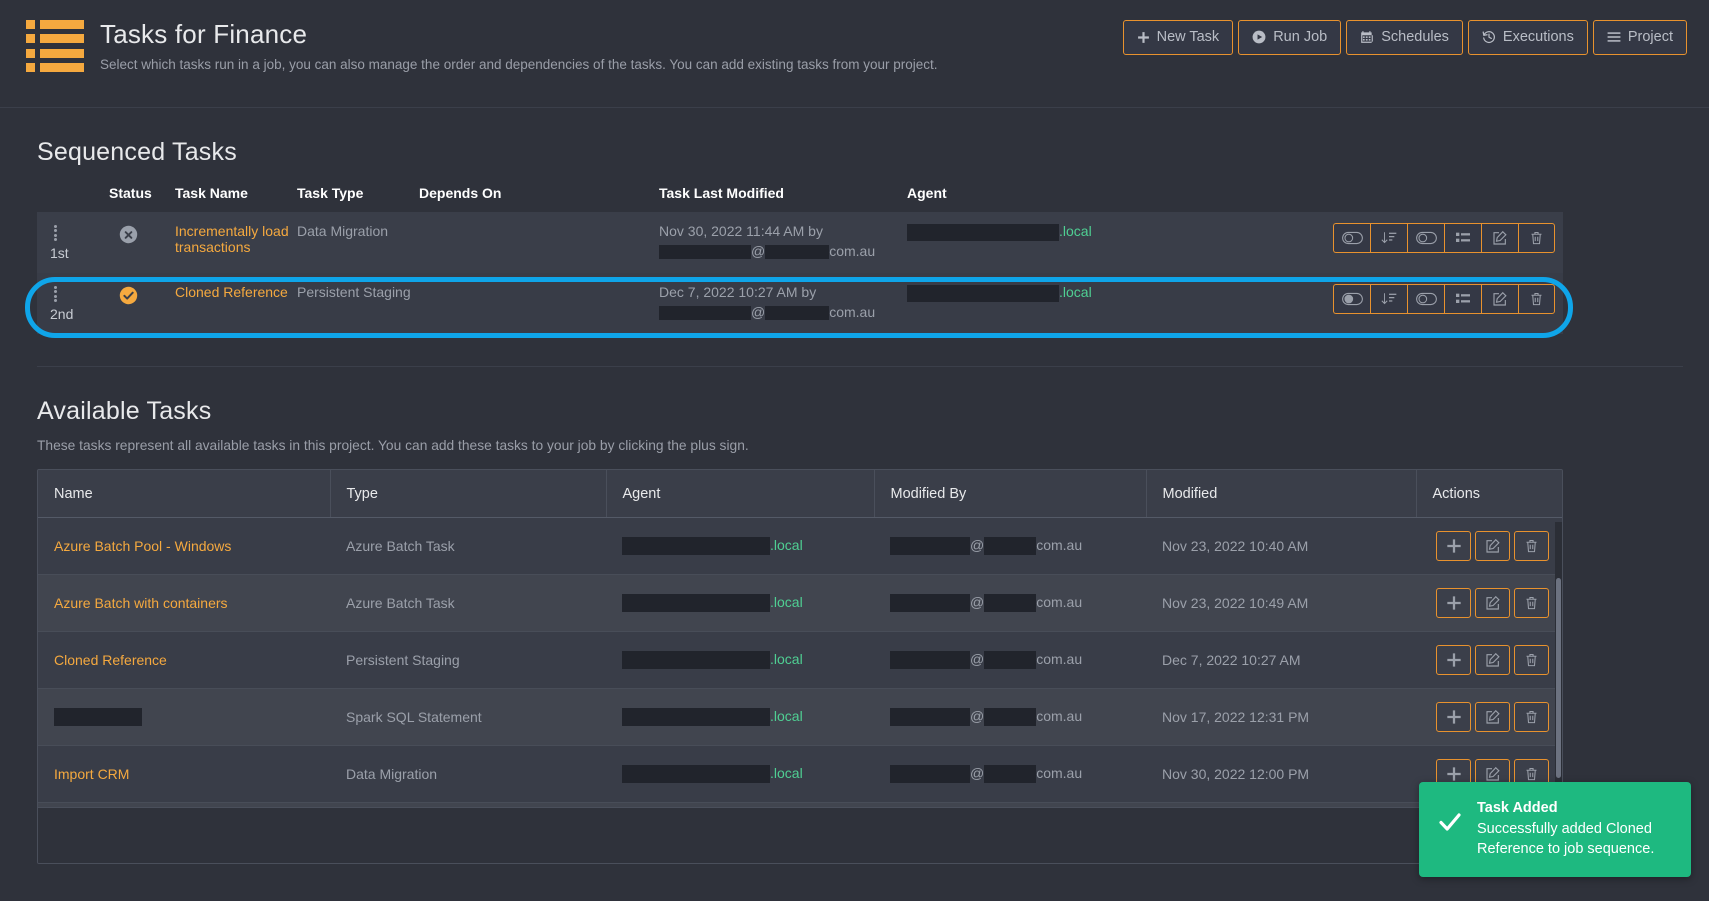 The width and height of the screenshot is (1709, 901). I want to click on last-modified-date: Nov 30, 2022 11:44 AM by, so click(741, 231).